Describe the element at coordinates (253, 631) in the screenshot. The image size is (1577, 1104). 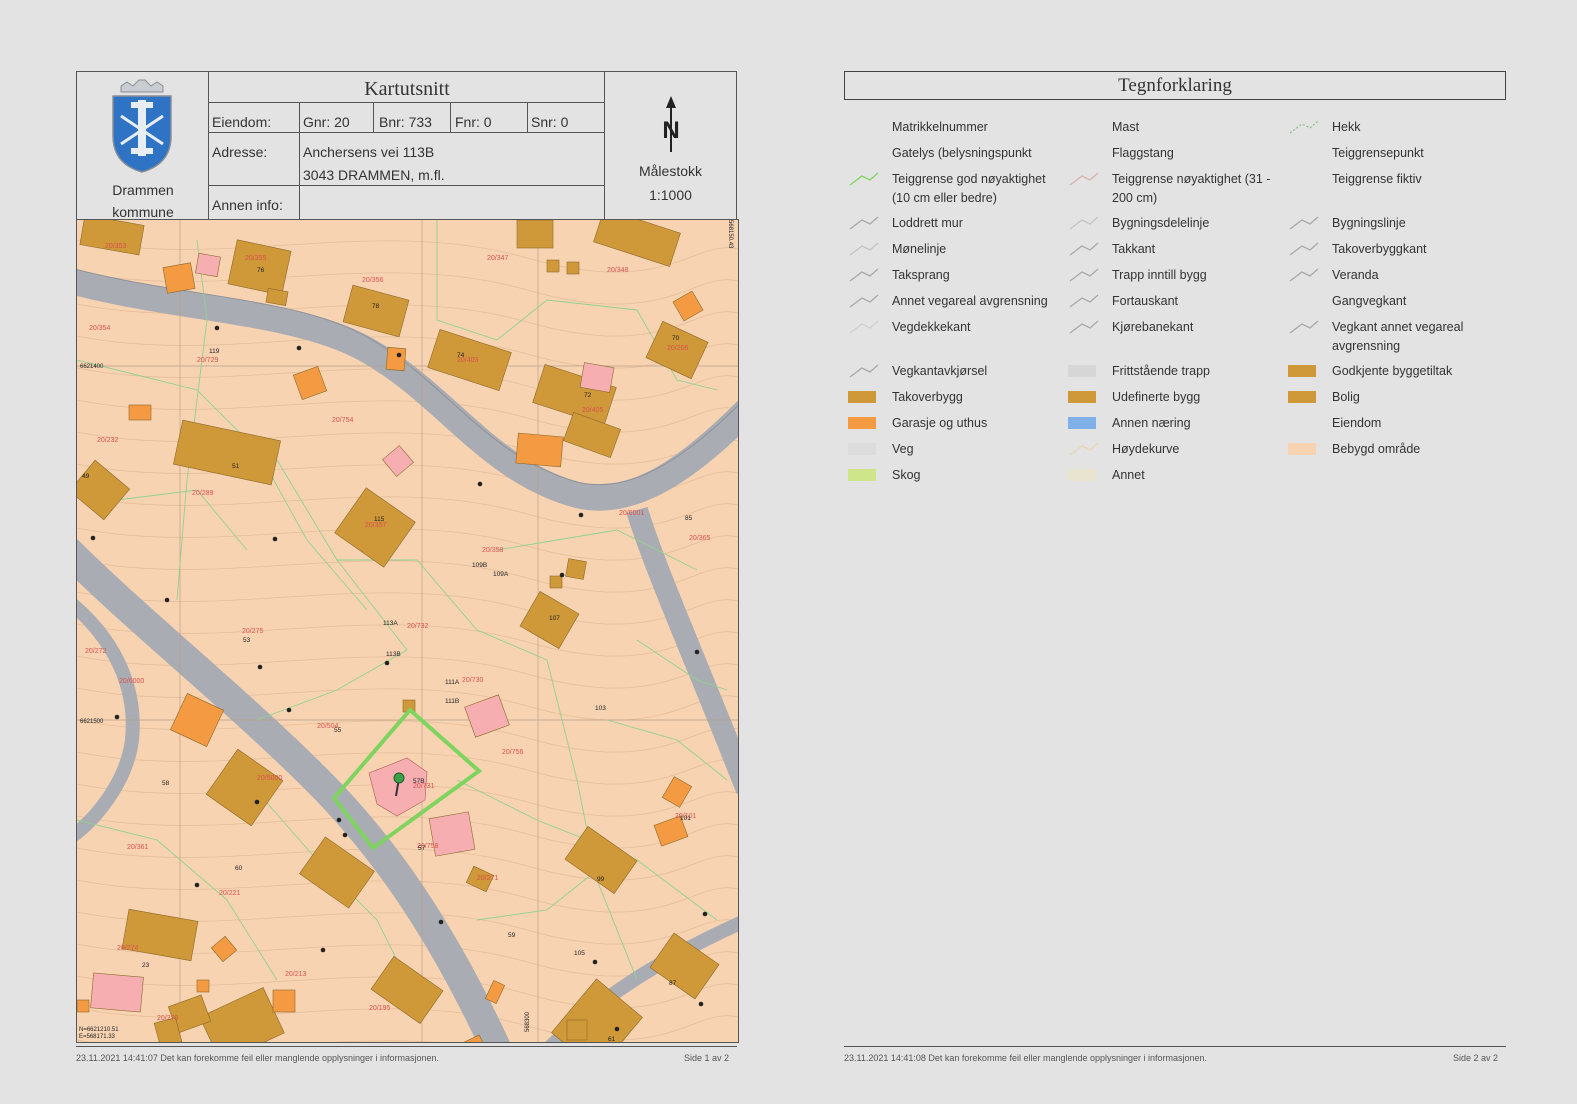
I see `parcel-label: 20/275` at that location.